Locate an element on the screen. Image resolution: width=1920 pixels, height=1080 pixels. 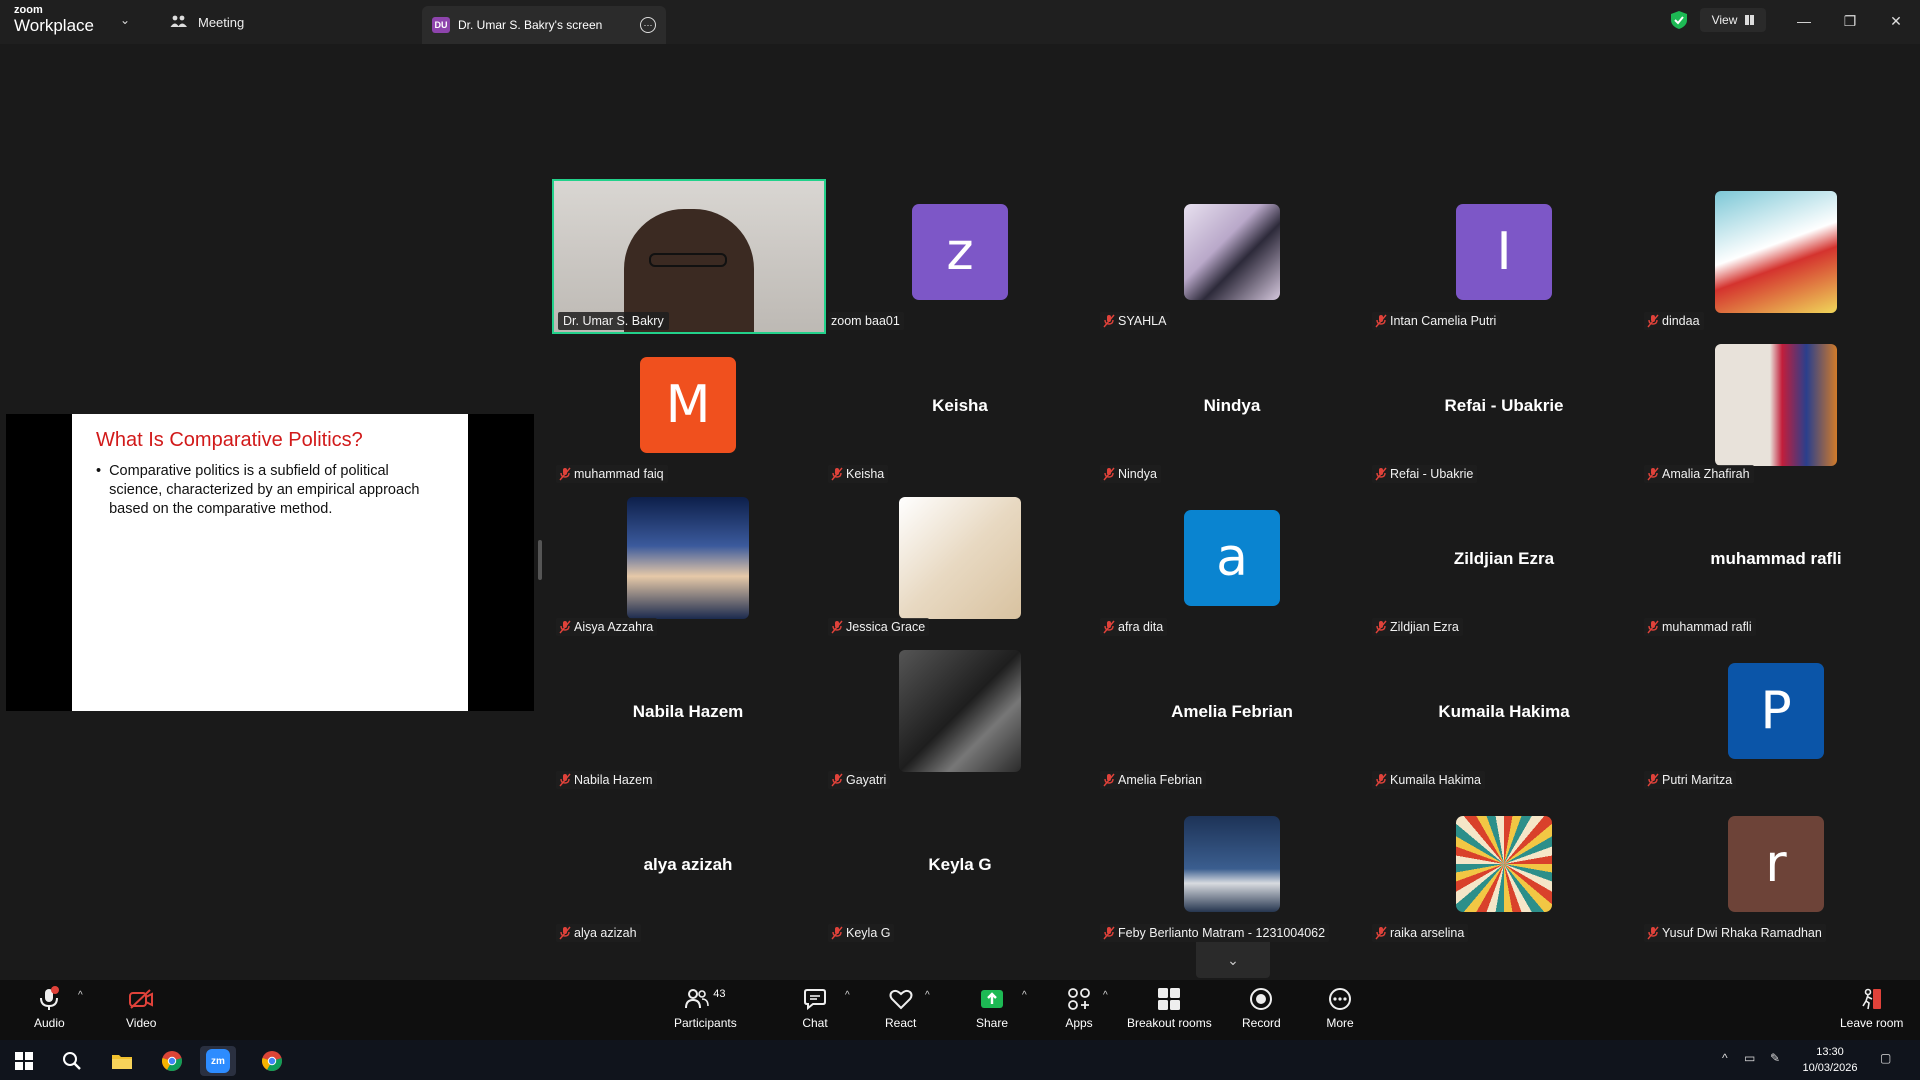
avatar-initial: I is located at coordinates (1504, 252).